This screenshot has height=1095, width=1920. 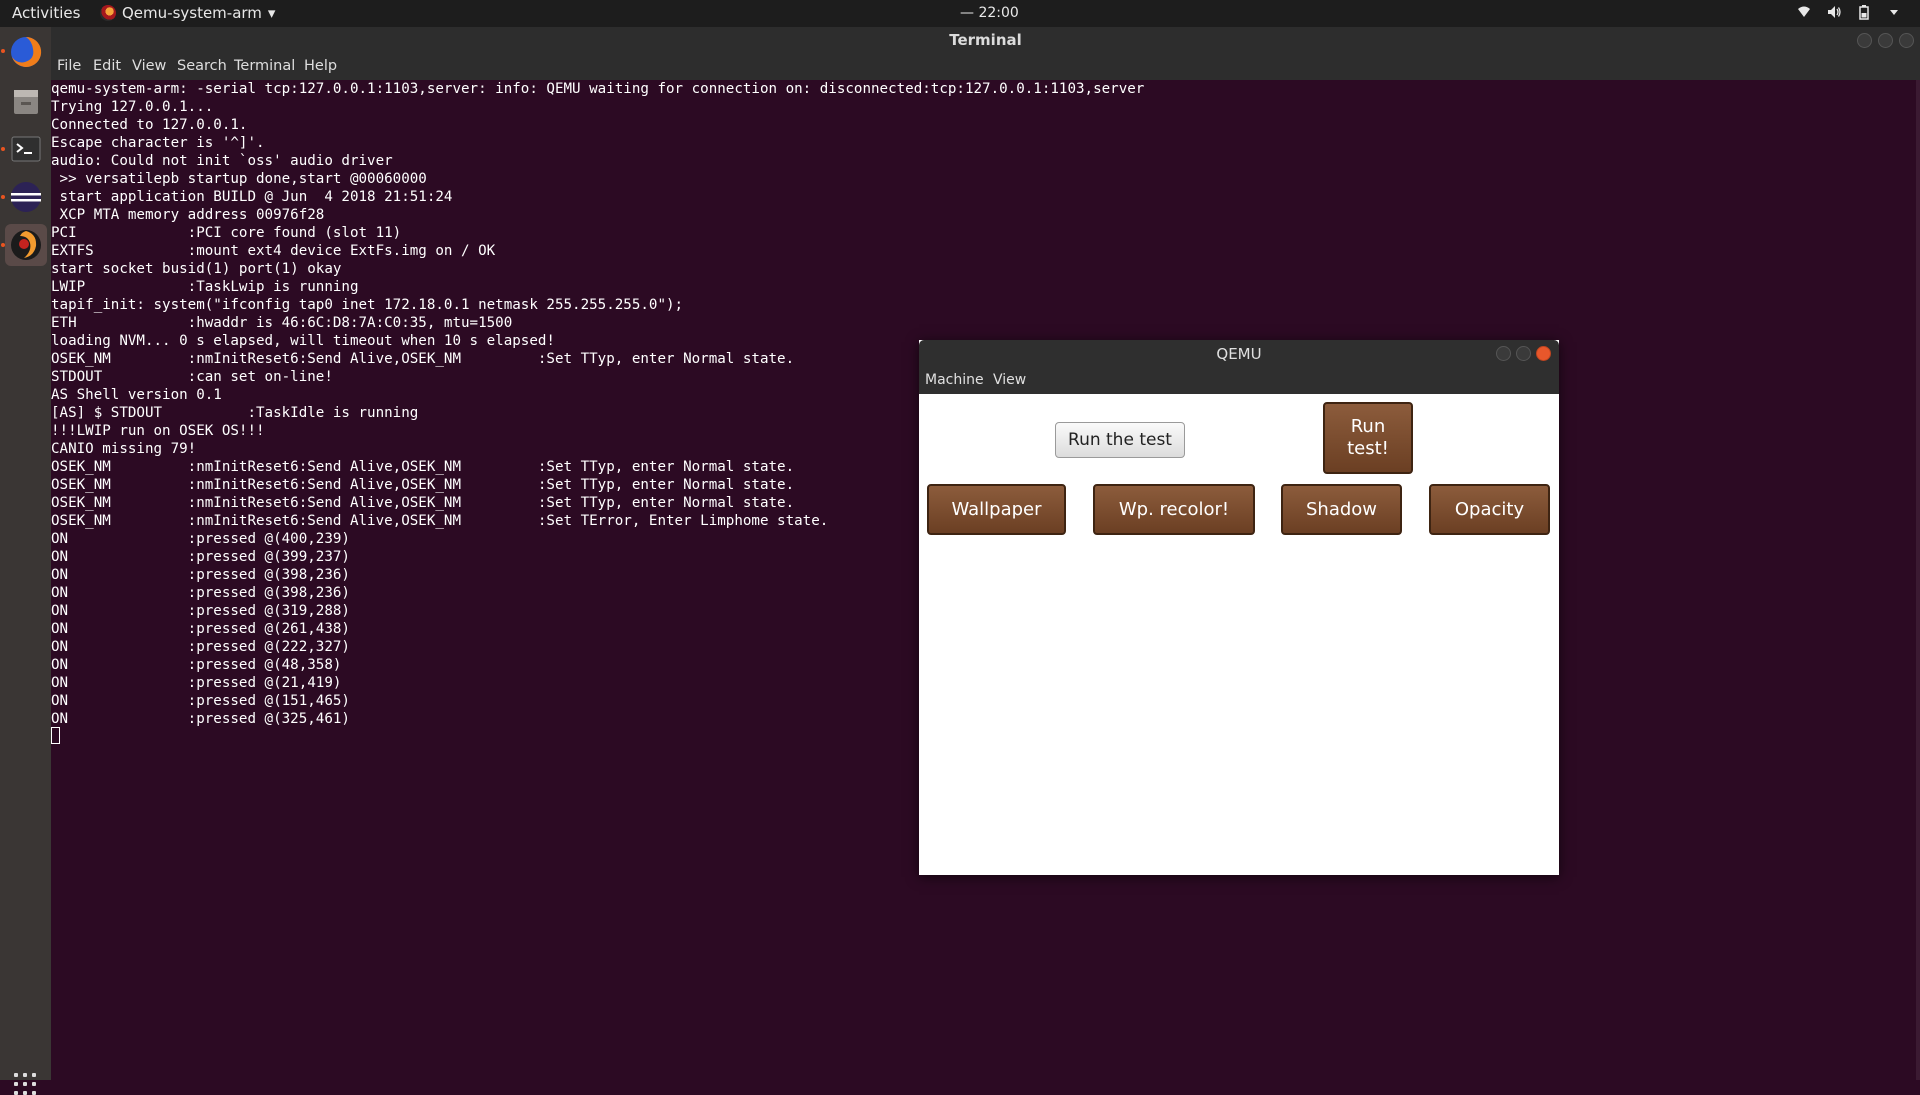 I want to click on terminal-scrollbar, so click(x=1918, y=580).